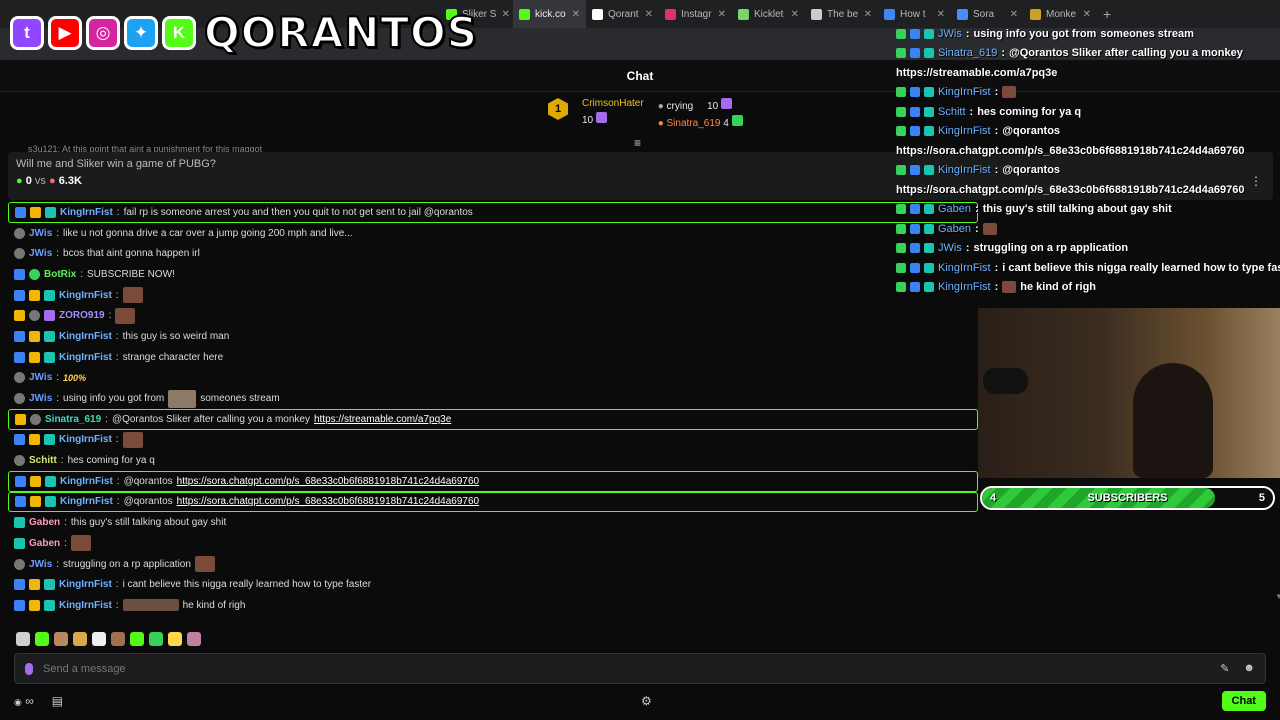 The height and width of the screenshot is (720, 1280). What do you see at coordinates (1088, 93) in the screenshot?
I see `overlay-chat-line: KingIrnFist:` at bounding box center [1088, 93].